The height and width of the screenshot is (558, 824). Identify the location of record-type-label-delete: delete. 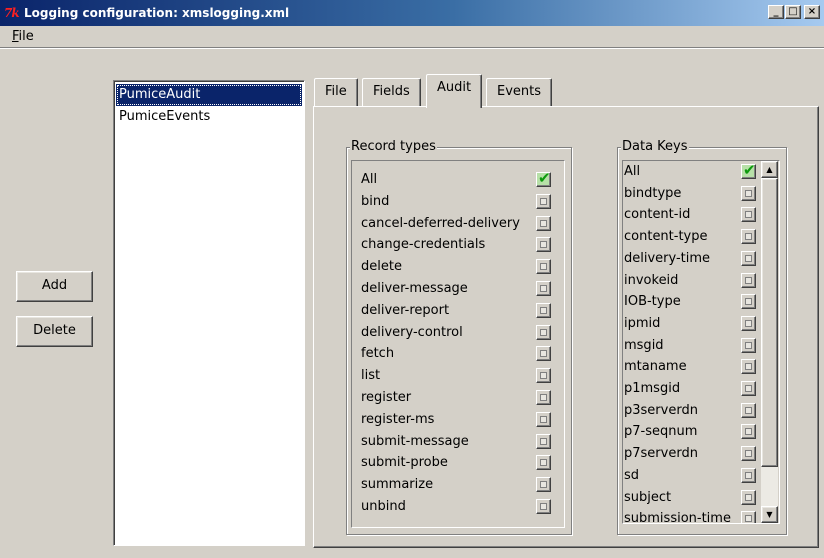
(381, 267).